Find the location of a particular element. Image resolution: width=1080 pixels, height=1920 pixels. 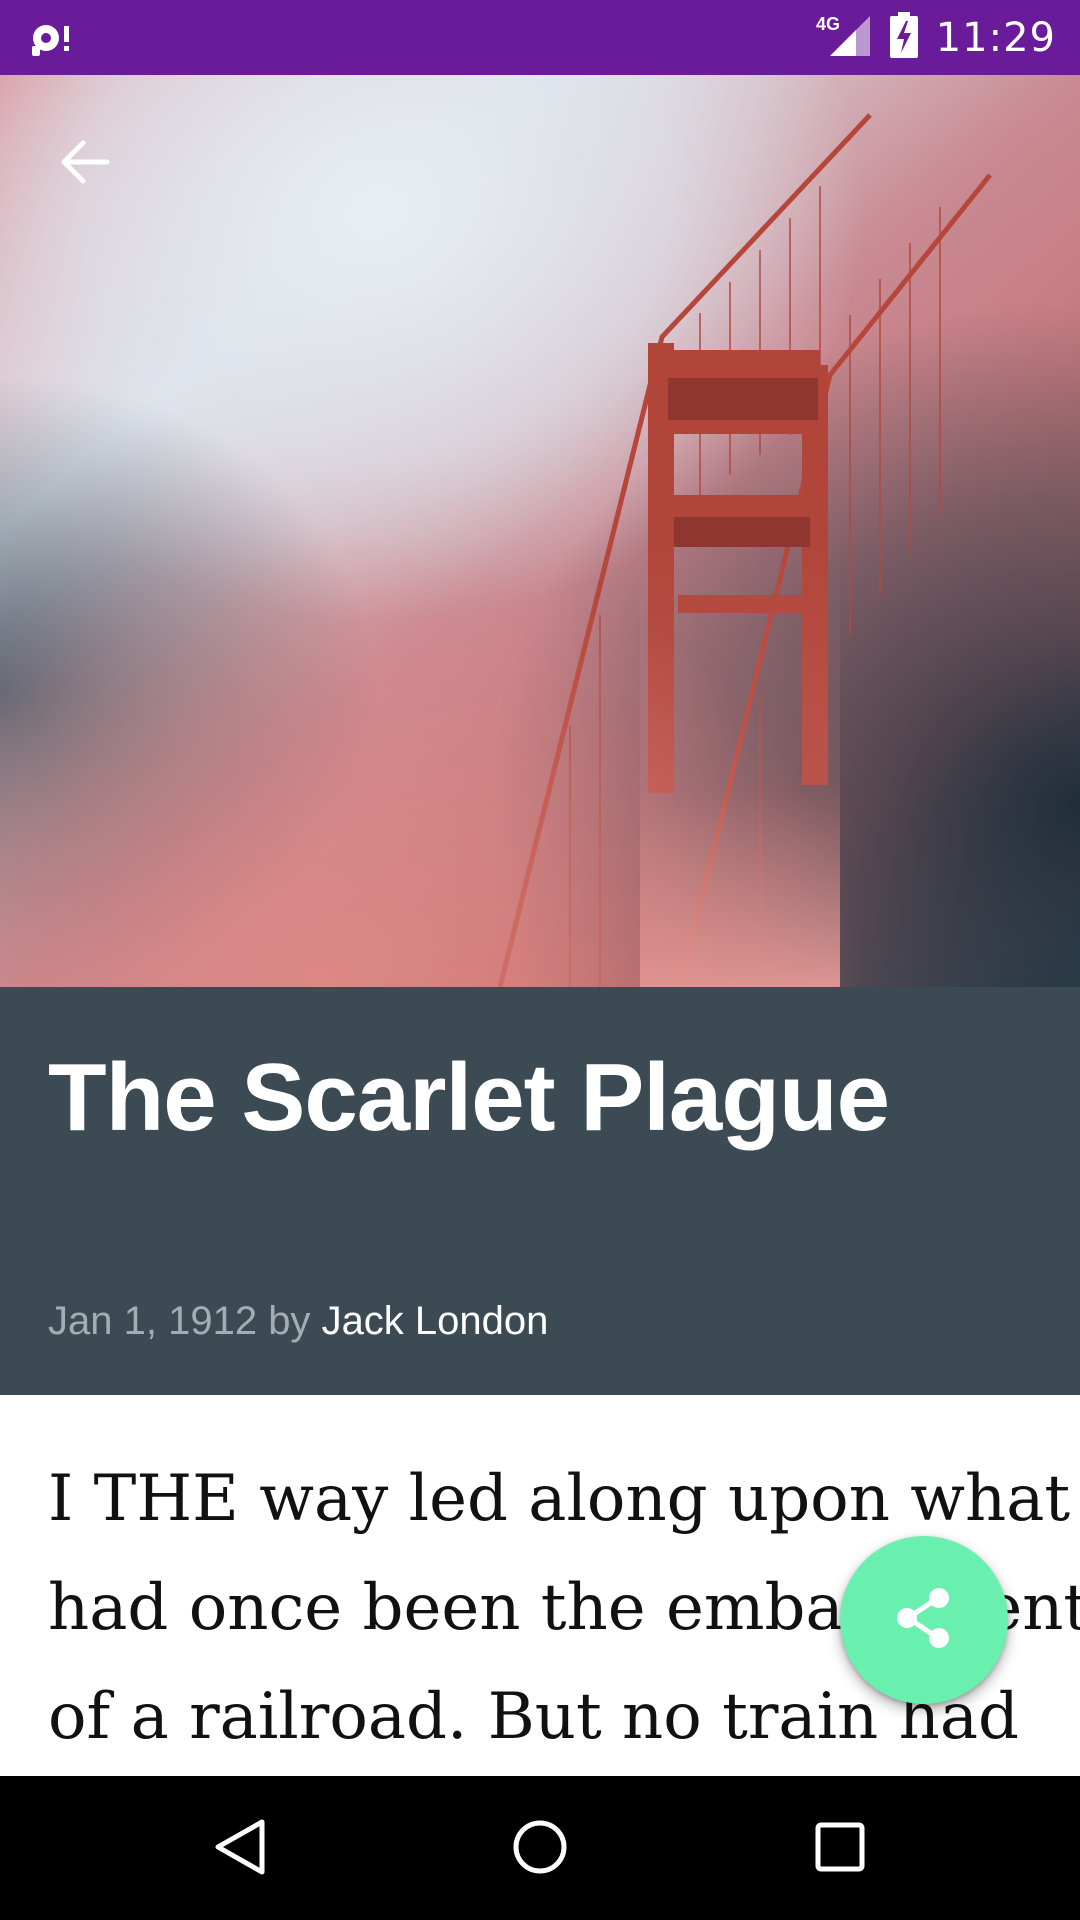

nav-back-button is located at coordinates (240, 1849).